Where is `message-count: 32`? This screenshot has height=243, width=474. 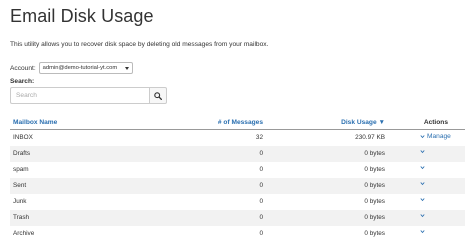 message-count: 32 is located at coordinates (259, 137).